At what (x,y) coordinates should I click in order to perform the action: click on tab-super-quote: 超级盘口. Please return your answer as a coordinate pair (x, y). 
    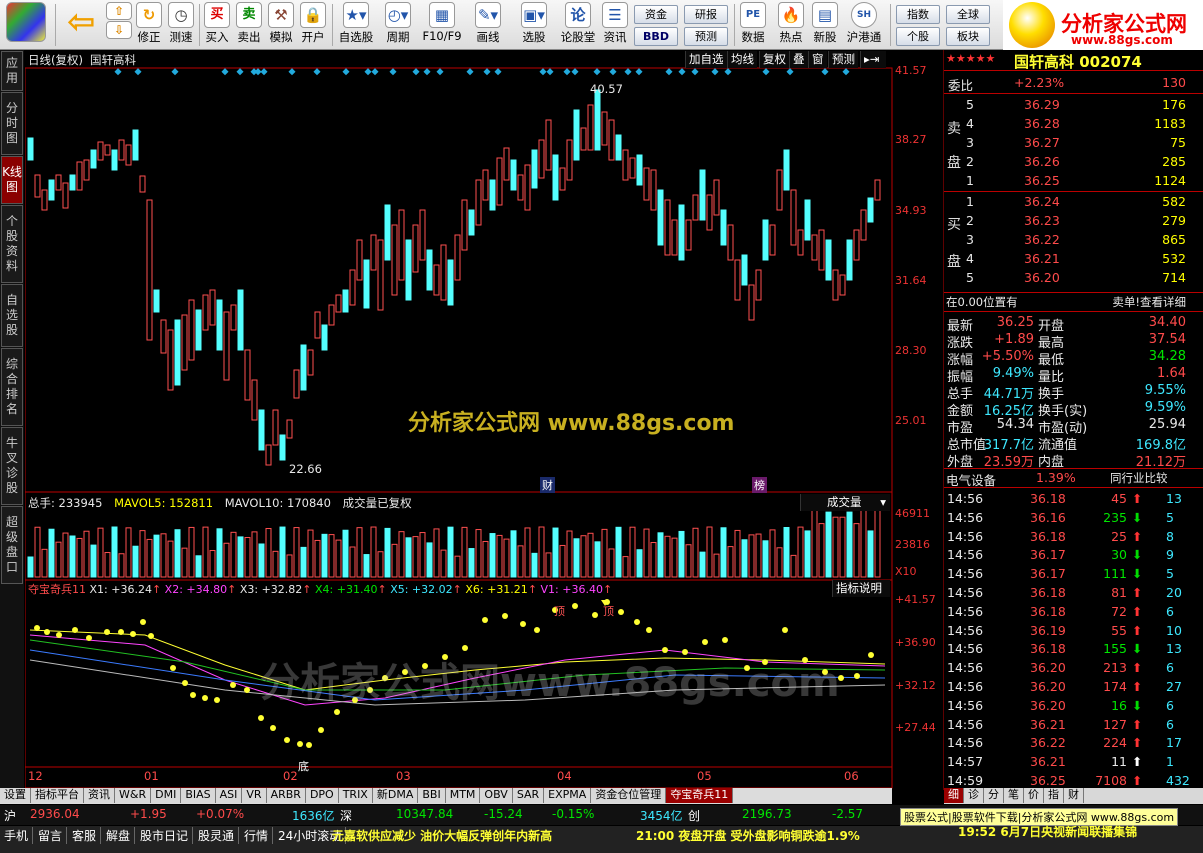
    Looking at the image, I should click on (12, 545).